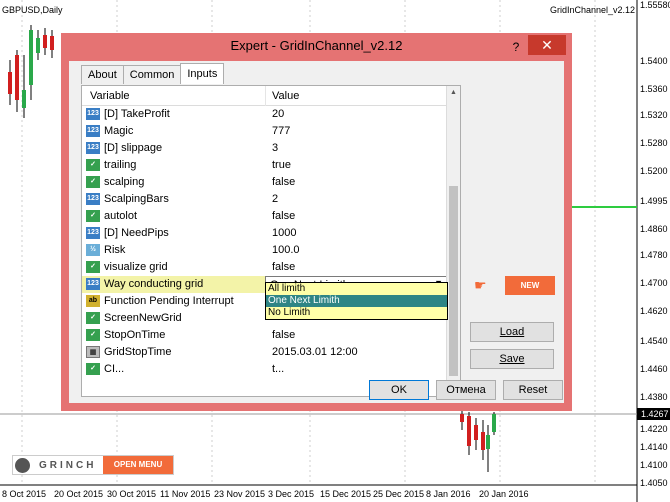  I want to click on price-axis-label: 1.4780, so click(654, 255).